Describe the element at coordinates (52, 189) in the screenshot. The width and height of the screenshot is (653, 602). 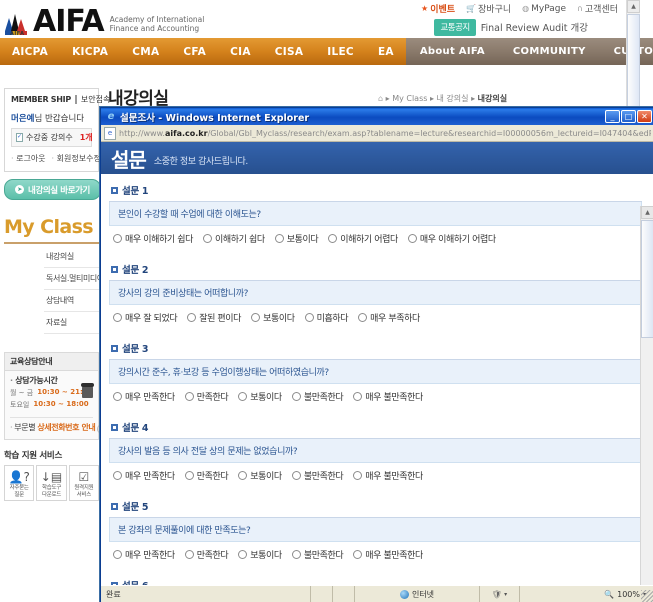
I see `classroom-shortcut-button: ➤ 내강의실 바로가기` at that location.